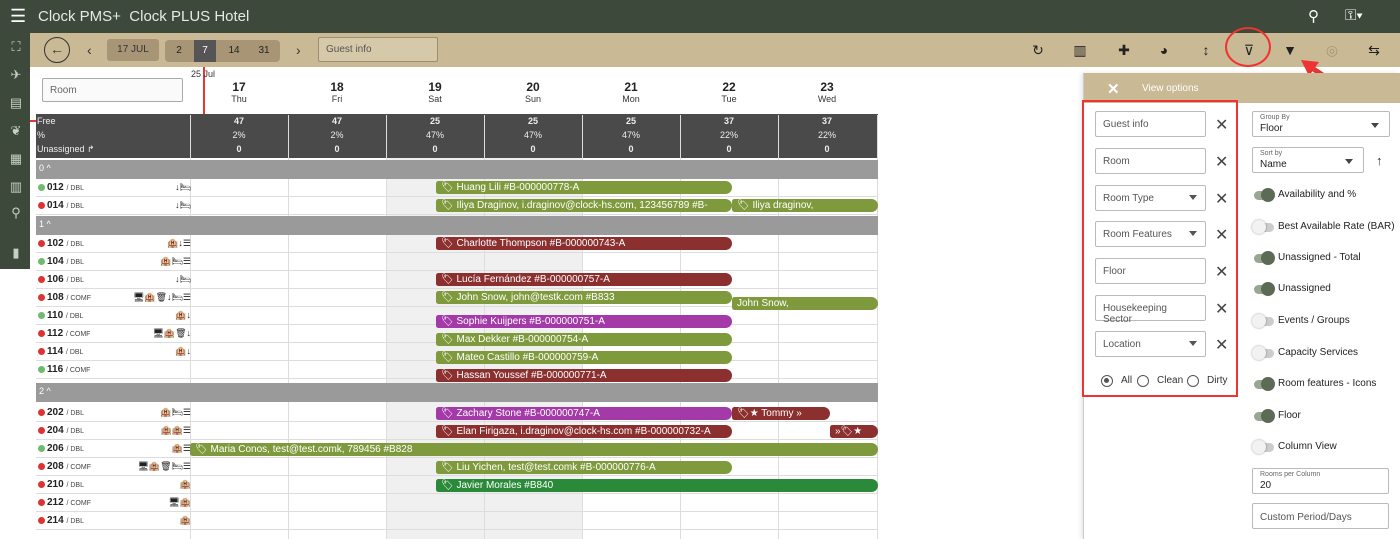 This screenshot has height=539, width=1400. What do you see at coordinates (1264, 258) in the screenshot?
I see `unassigned-total-toggle` at bounding box center [1264, 258].